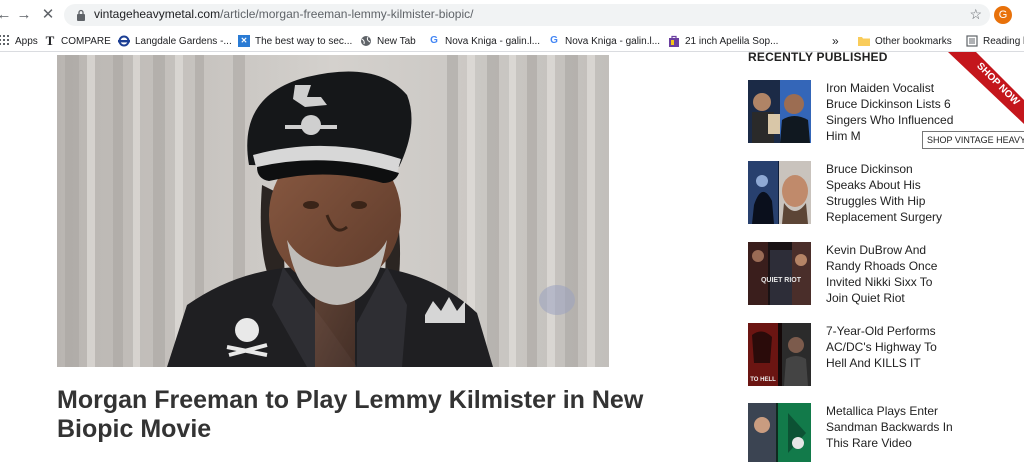 The width and height of the screenshot is (1024, 462). What do you see at coordinates (86, 41) in the screenshot?
I see `bookmark-label: COMPARE` at bounding box center [86, 41].